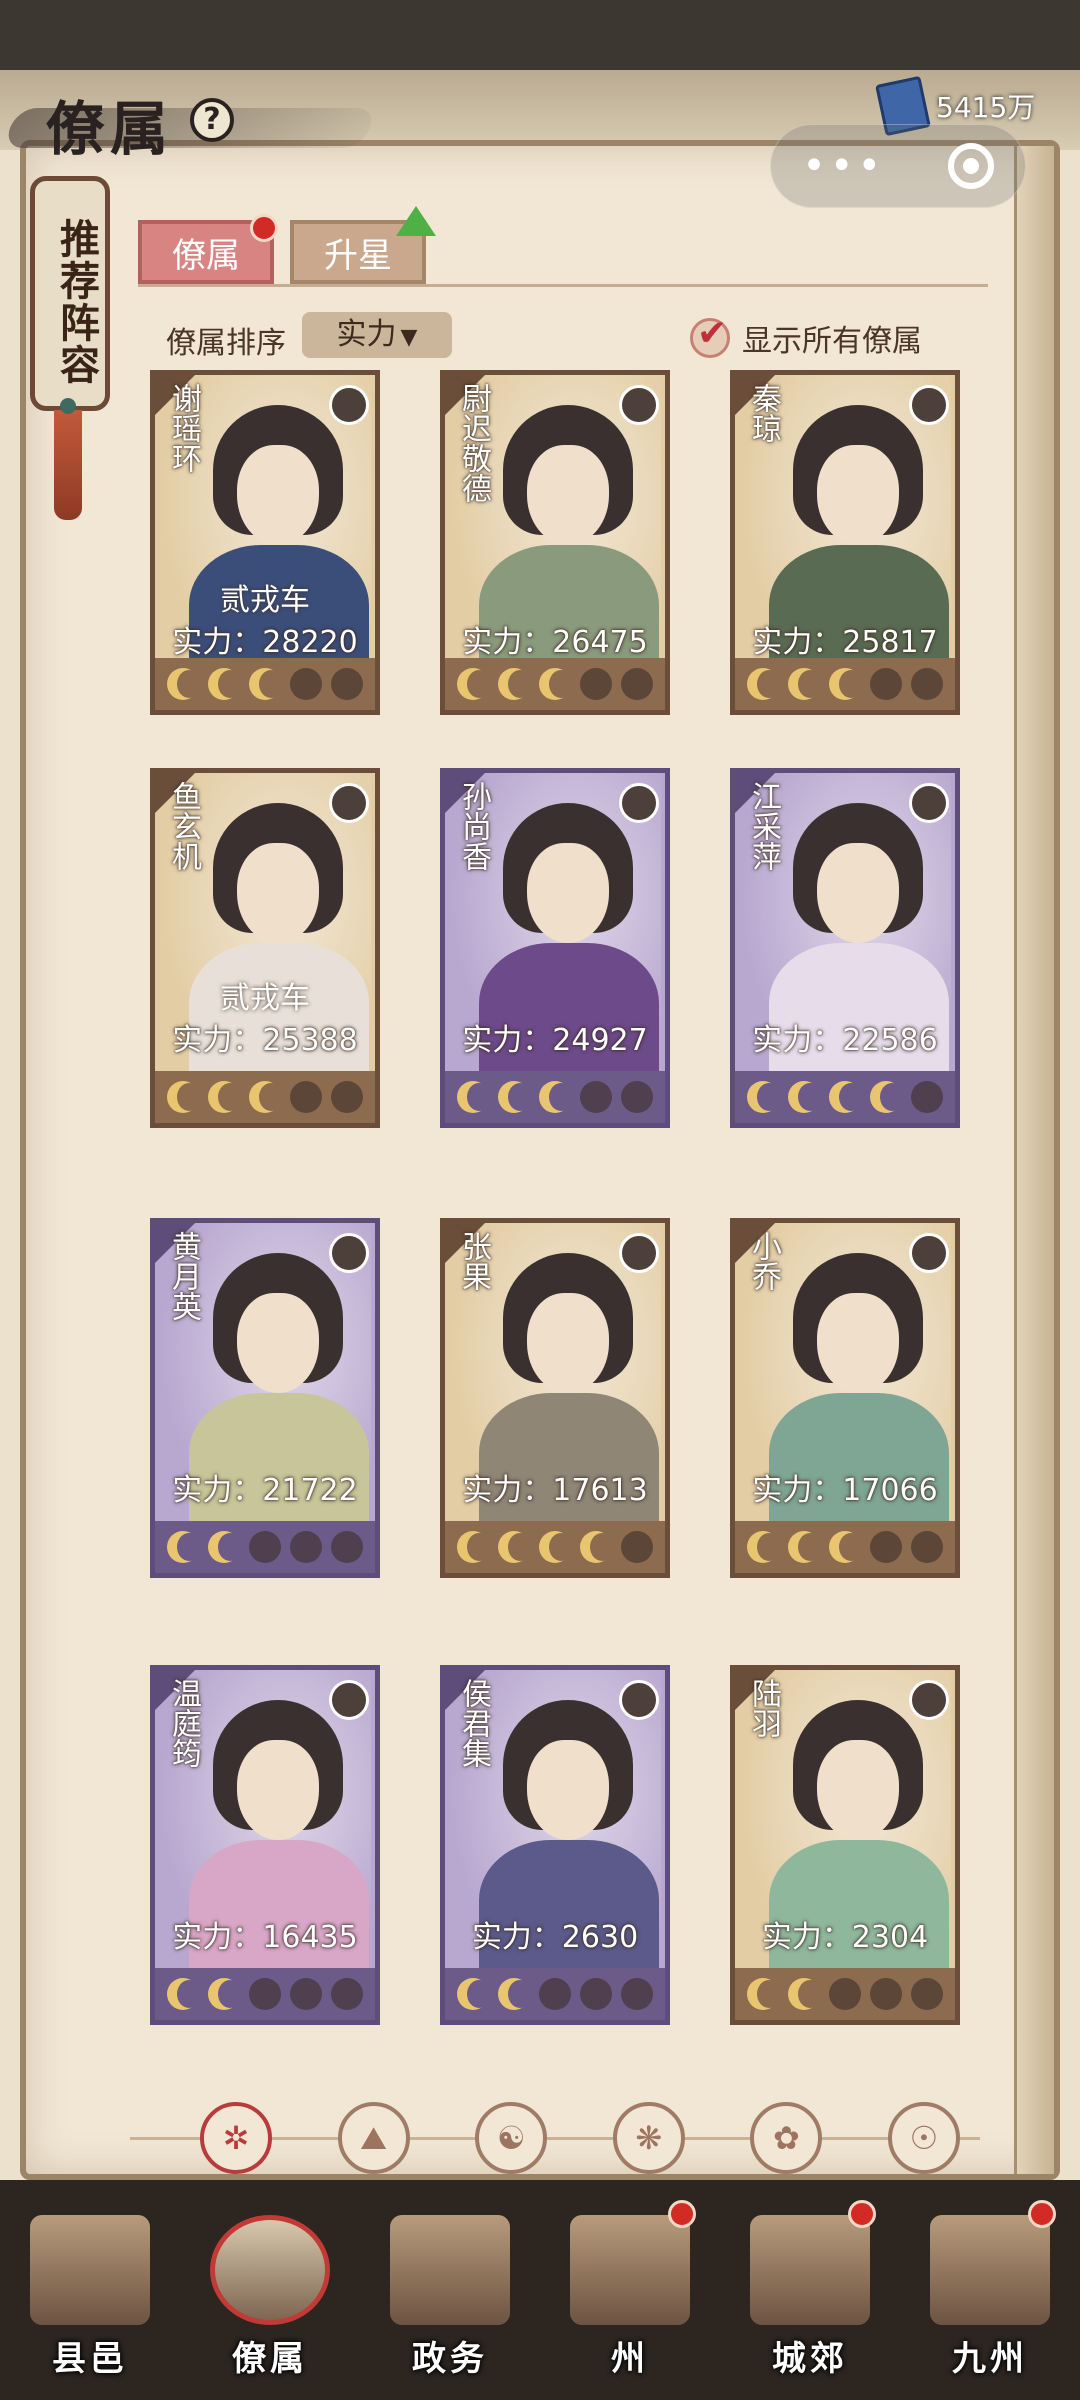 This screenshot has height=2400, width=1080. What do you see at coordinates (265, 1845) in the screenshot?
I see `retainer-card: 温庭筠 实力：16435` at bounding box center [265, 1845].